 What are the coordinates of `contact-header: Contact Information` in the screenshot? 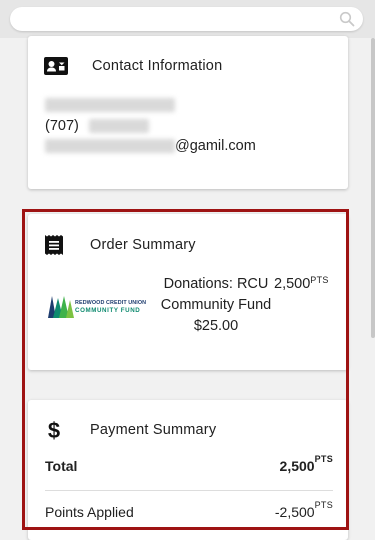 It's located at (133, 66).